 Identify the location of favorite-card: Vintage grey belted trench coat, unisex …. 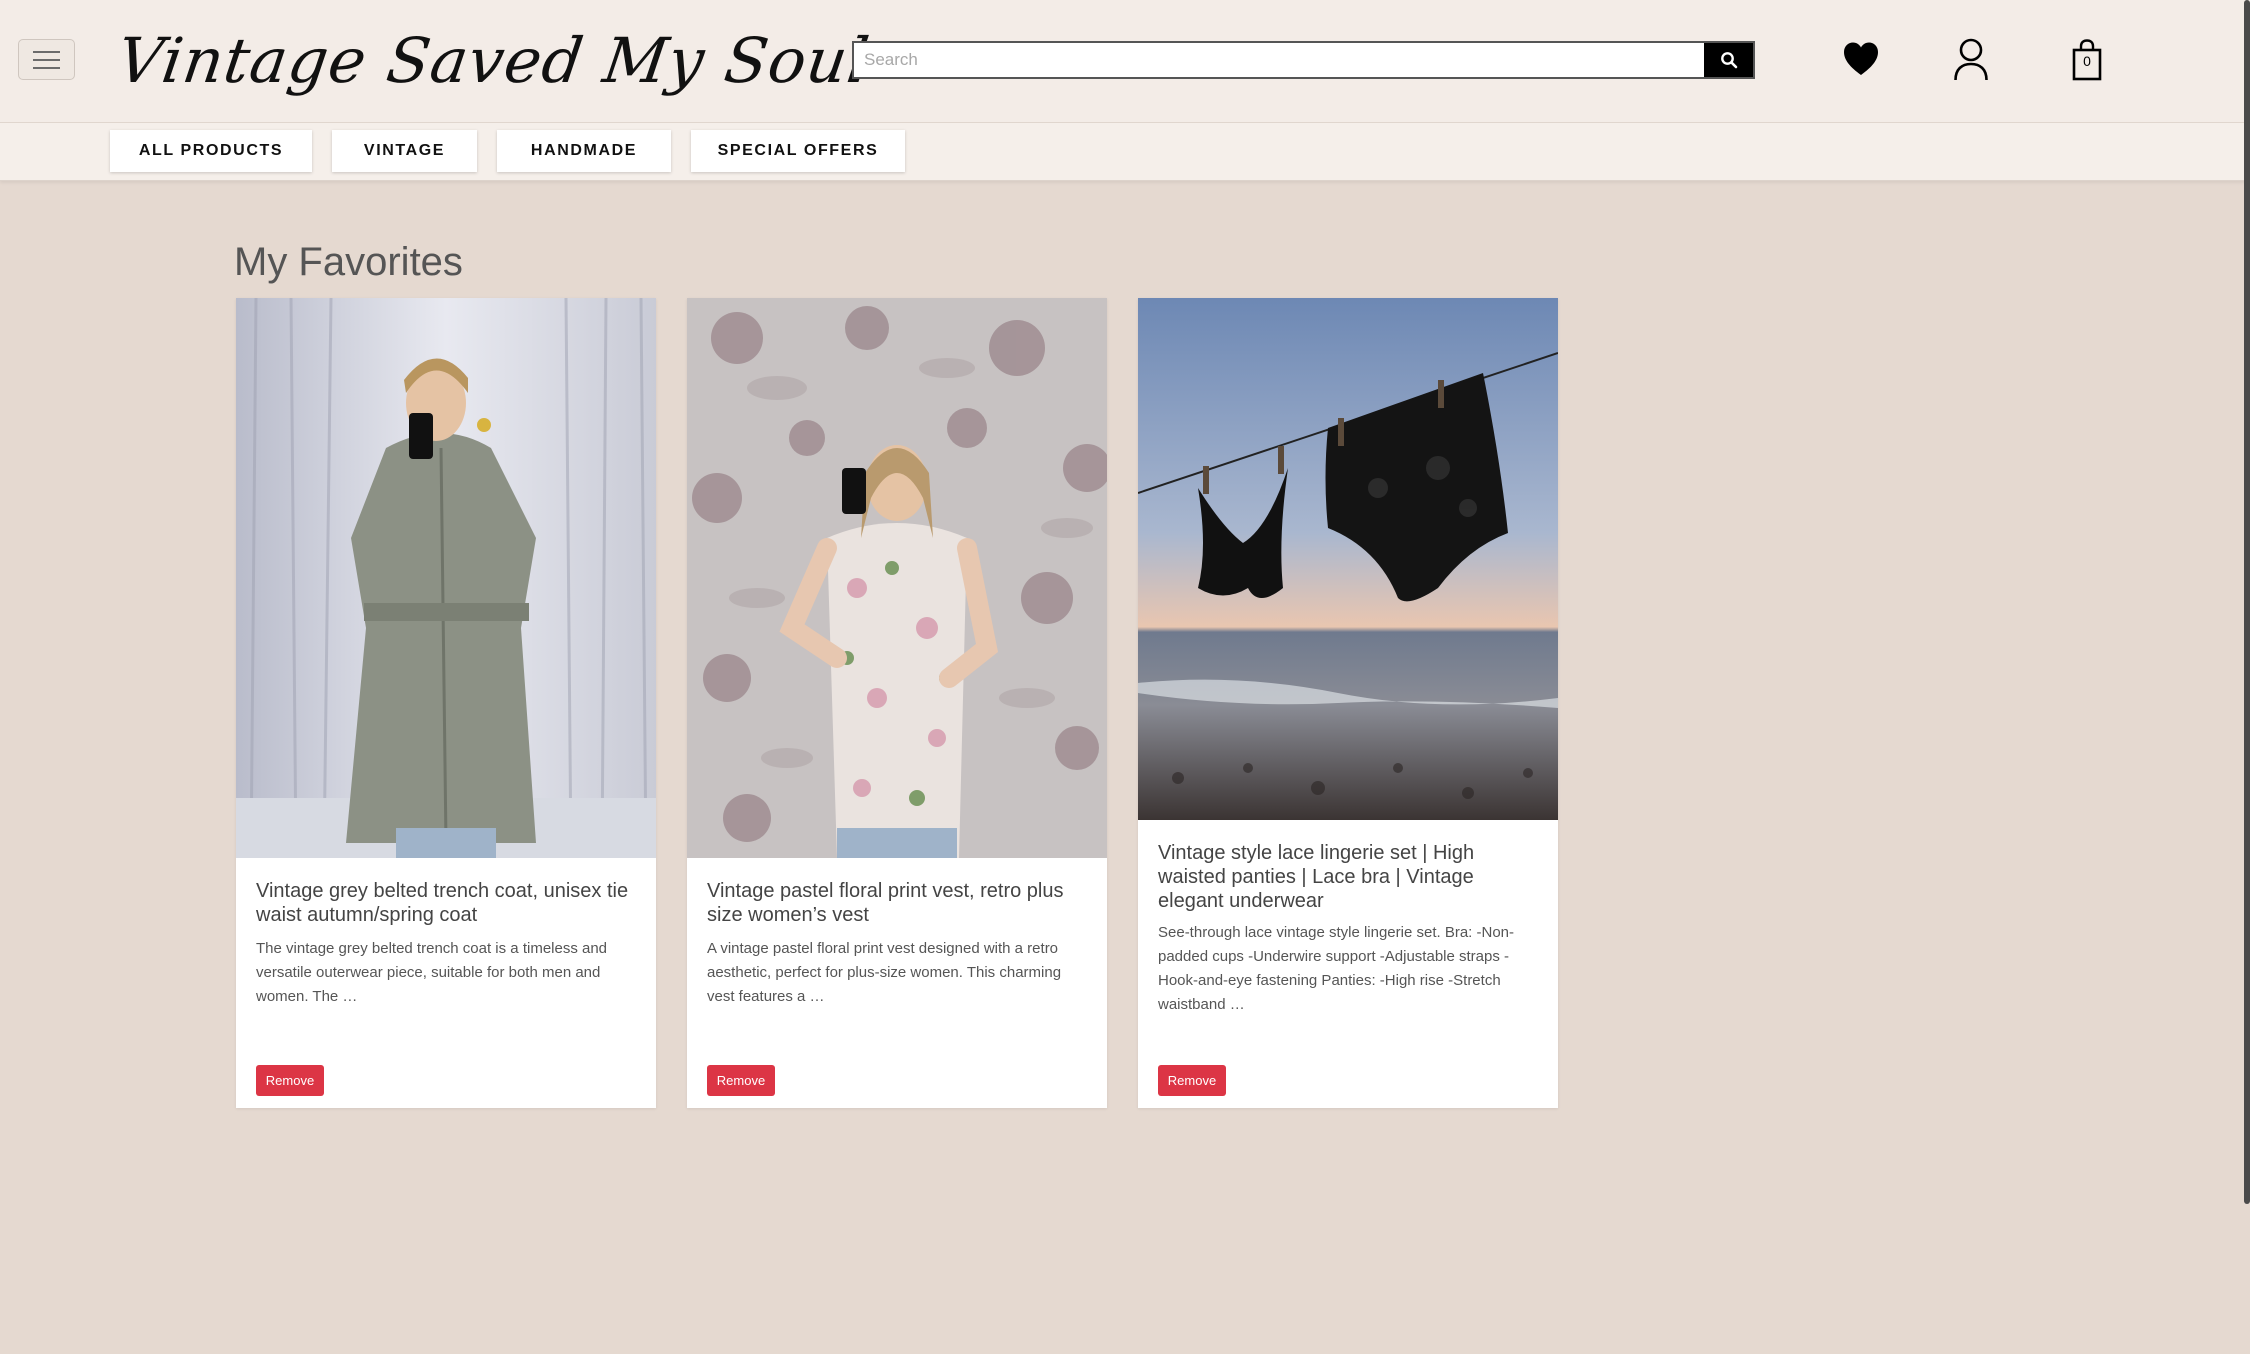
(446, 703).